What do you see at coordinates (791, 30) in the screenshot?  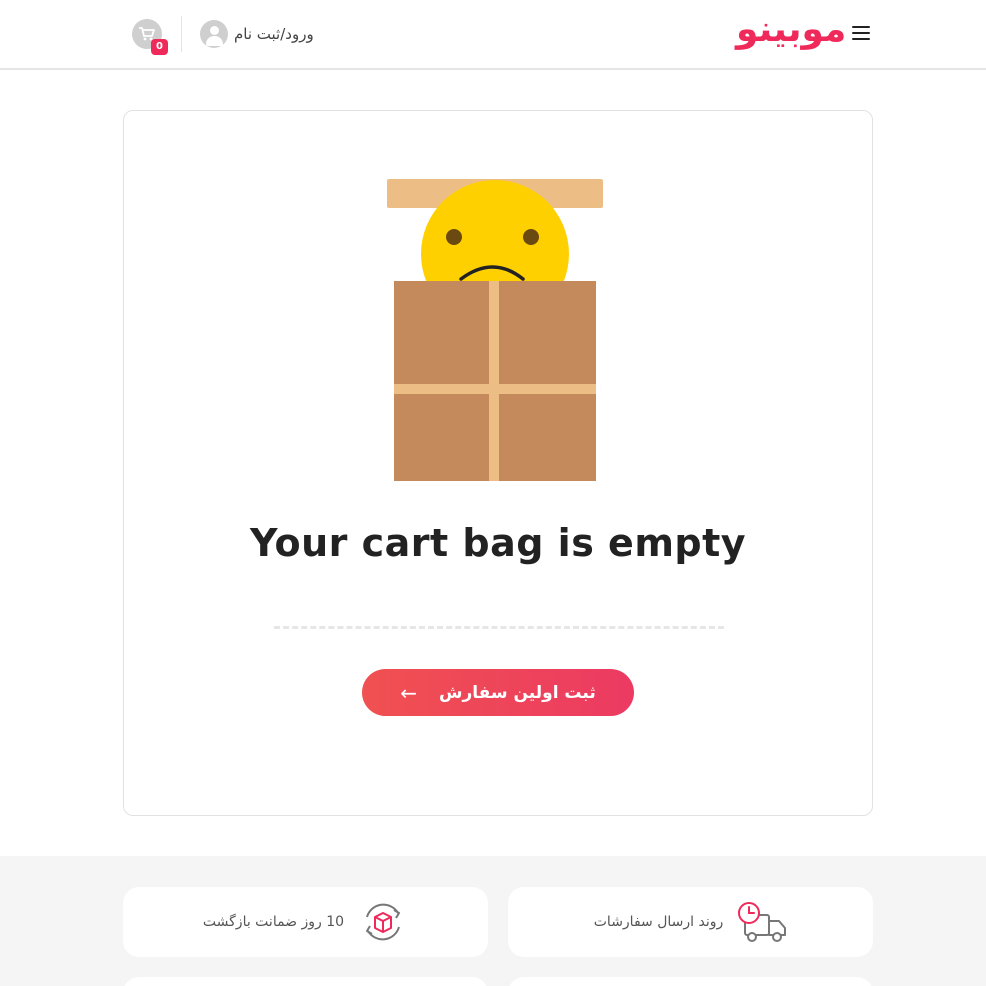 I see `brand-logo: موبینو` at bounding box center [791, 30].